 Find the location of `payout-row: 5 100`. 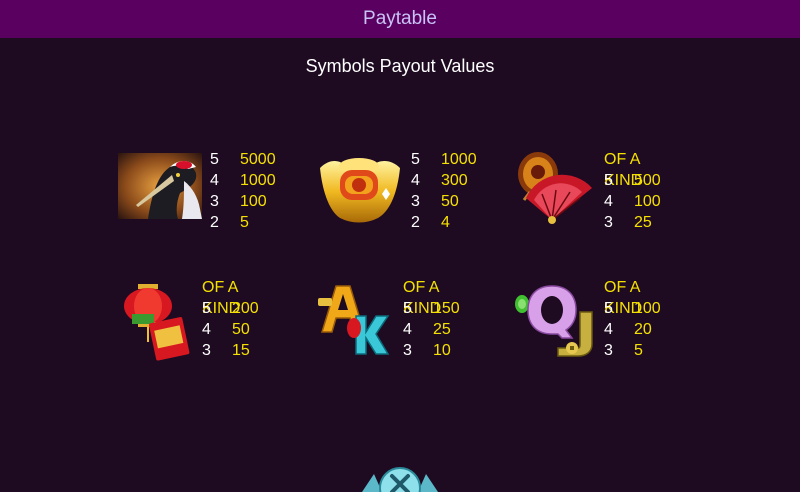

payout-row: 5 100 is located at coordinates (632, 308).